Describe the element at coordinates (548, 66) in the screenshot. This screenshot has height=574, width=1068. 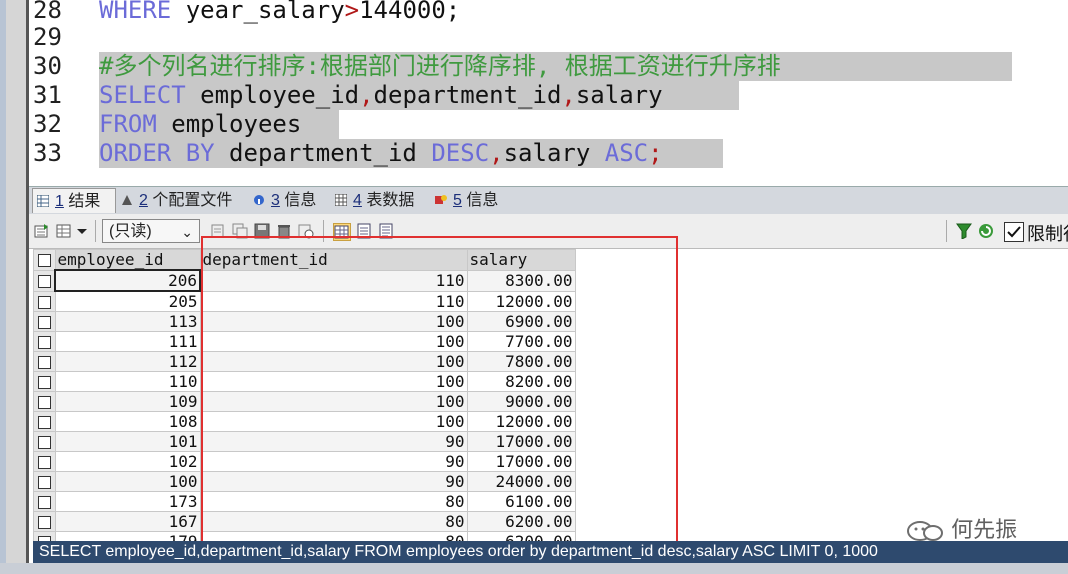
I see `editor-line: 30 #多个列名进行排序:根据部门进行降序排, 根据工资进行升序排` at that location.